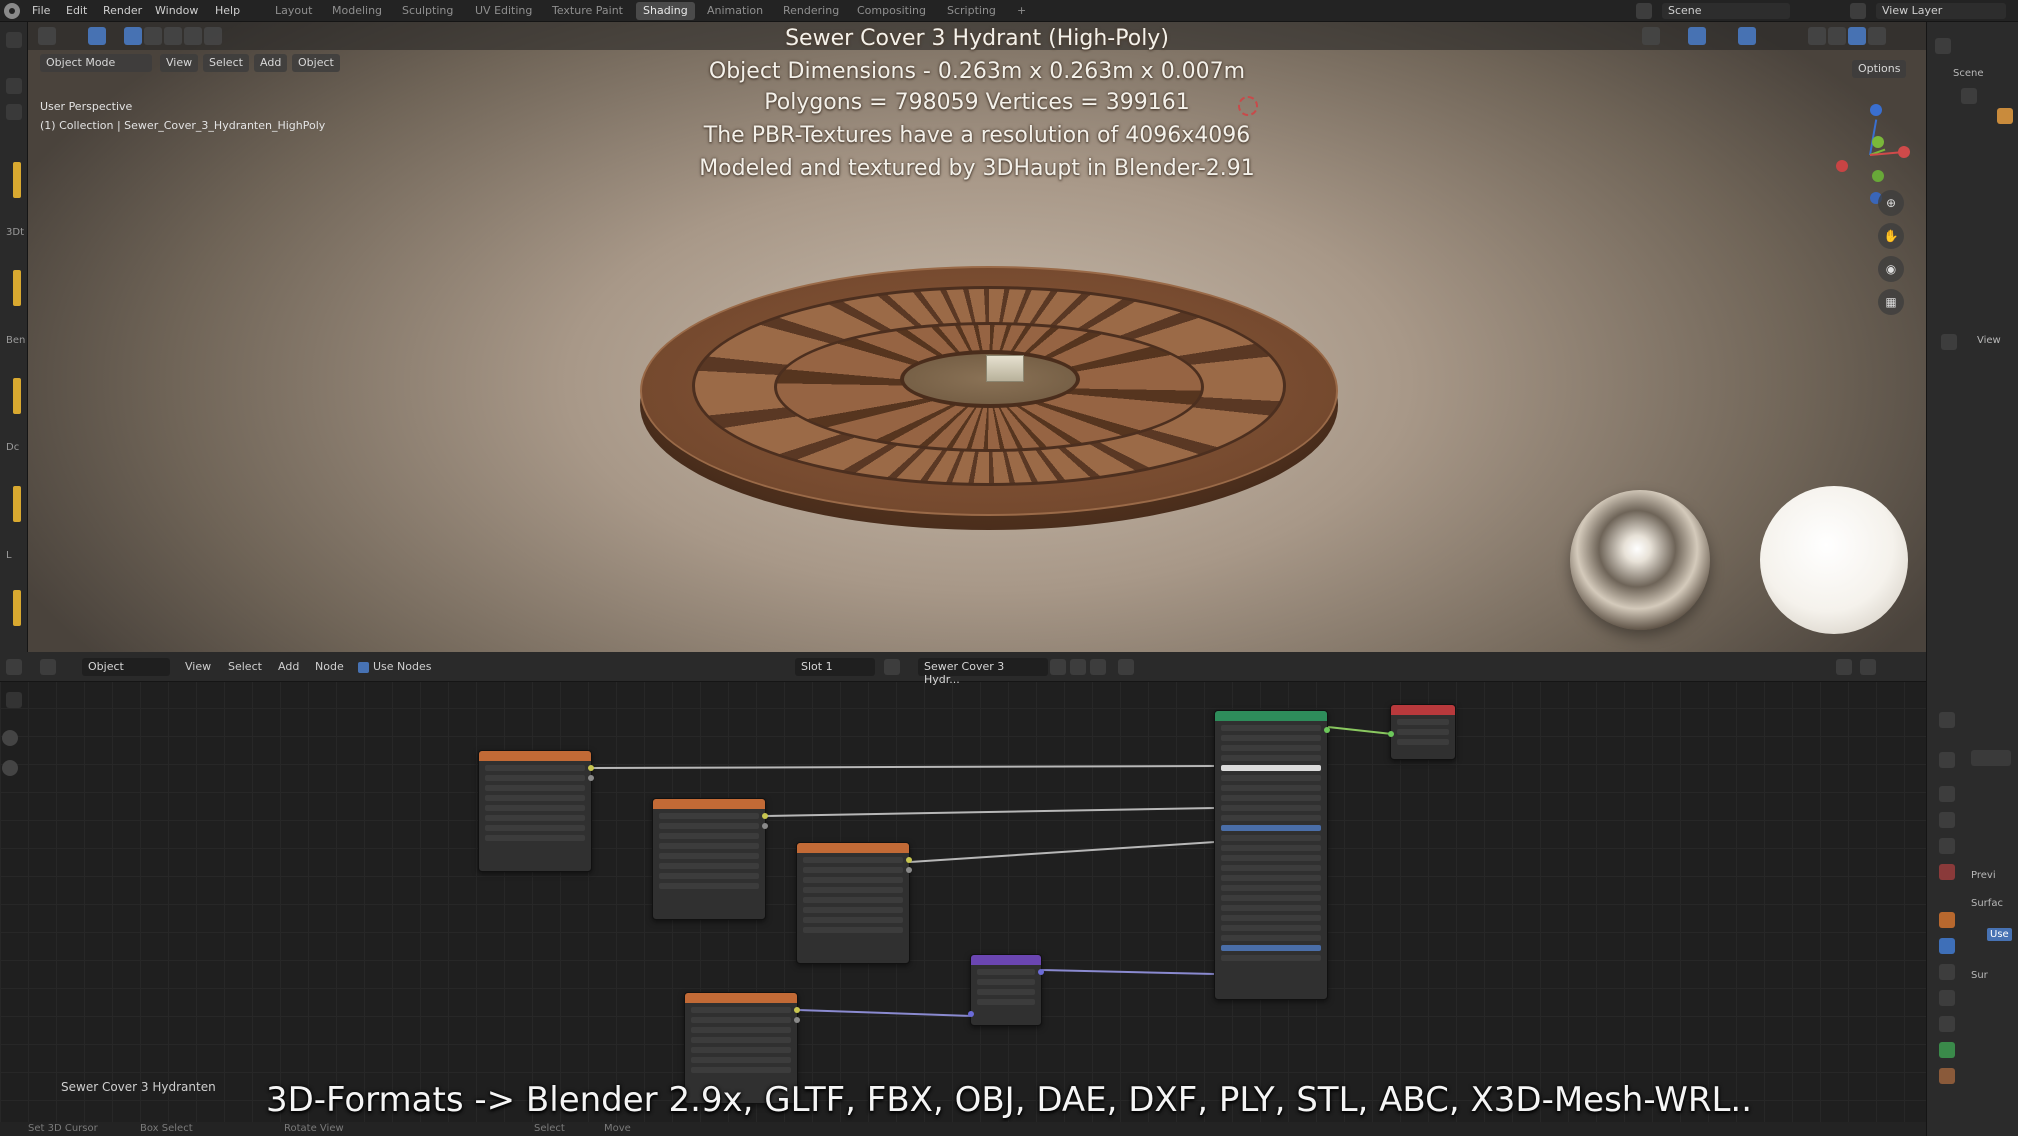 The width and height of the screenshot is (2018, 1136). What do you see at coordinates (122, 10) in the screenshot?
I see `menu-render: Render` at bounding box center [122, 10].